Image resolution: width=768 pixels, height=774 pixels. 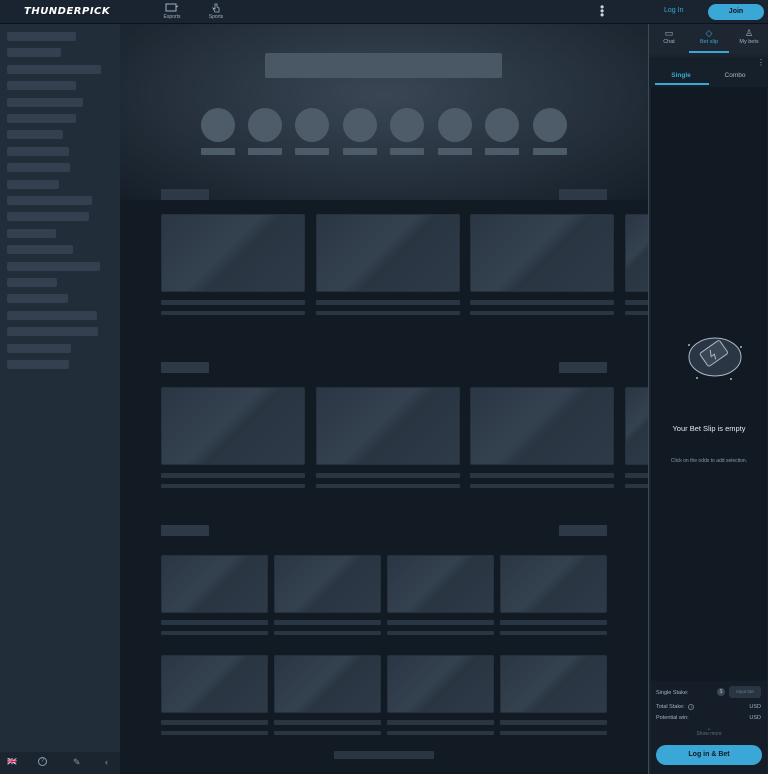 I want to click on sidebar-footer: 🇬🇧 ? ✎ ‹, so click(x=60, y=763).